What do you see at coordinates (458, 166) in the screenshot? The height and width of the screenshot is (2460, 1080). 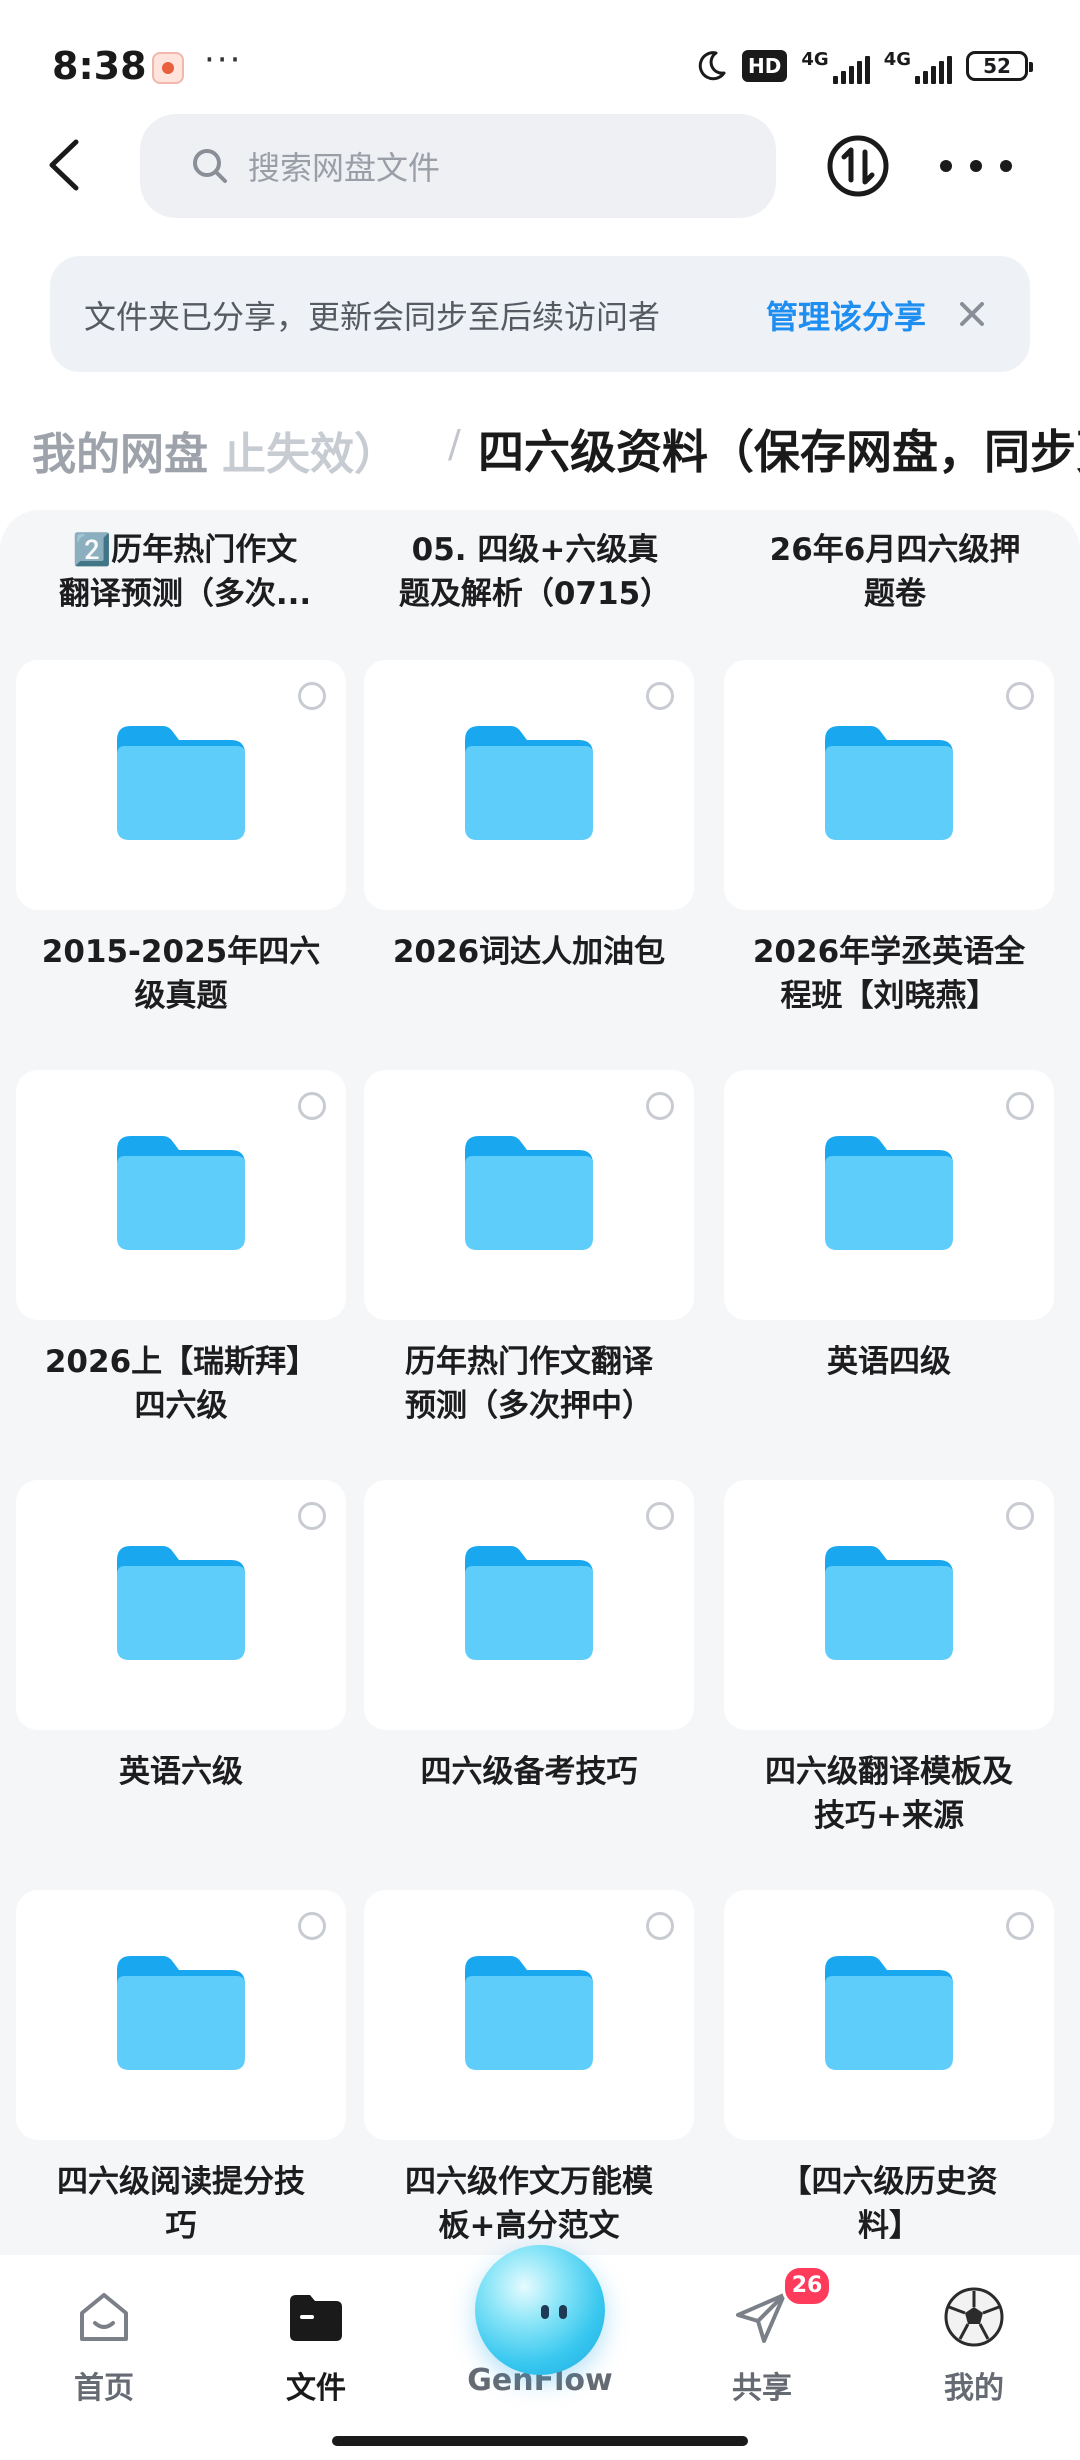 I see `search-input: 搜索网盘文件` at bounding box center [458, 166].